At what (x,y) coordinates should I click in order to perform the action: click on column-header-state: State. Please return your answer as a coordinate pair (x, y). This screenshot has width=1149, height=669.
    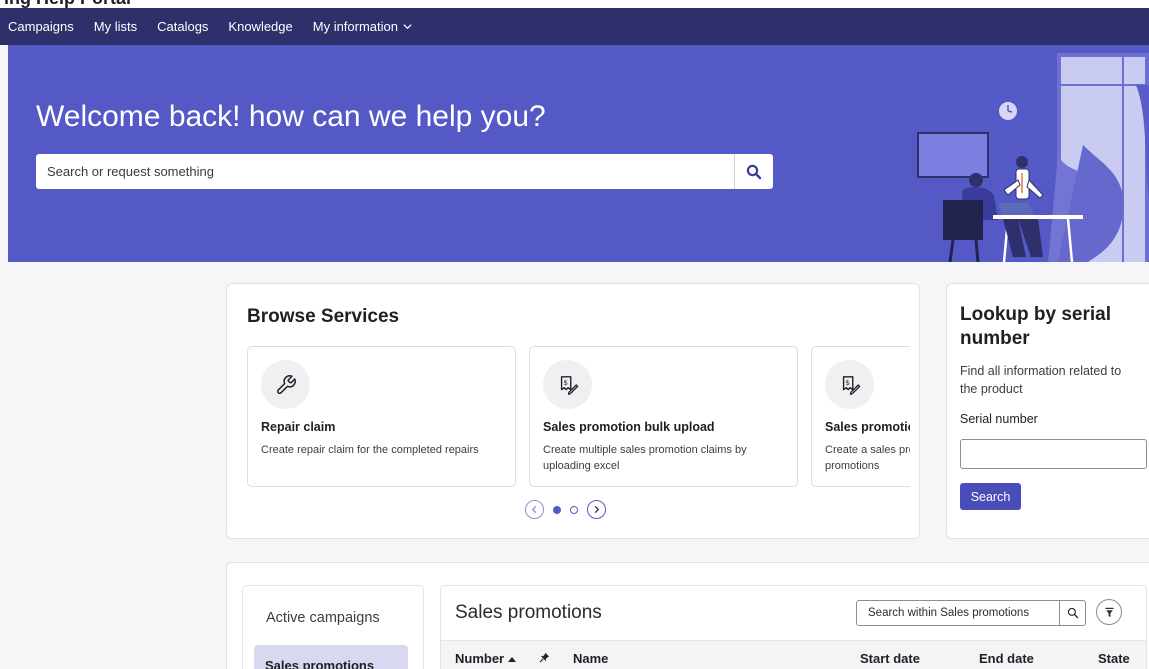
    Looking at the image, I should click on (1114, 658).